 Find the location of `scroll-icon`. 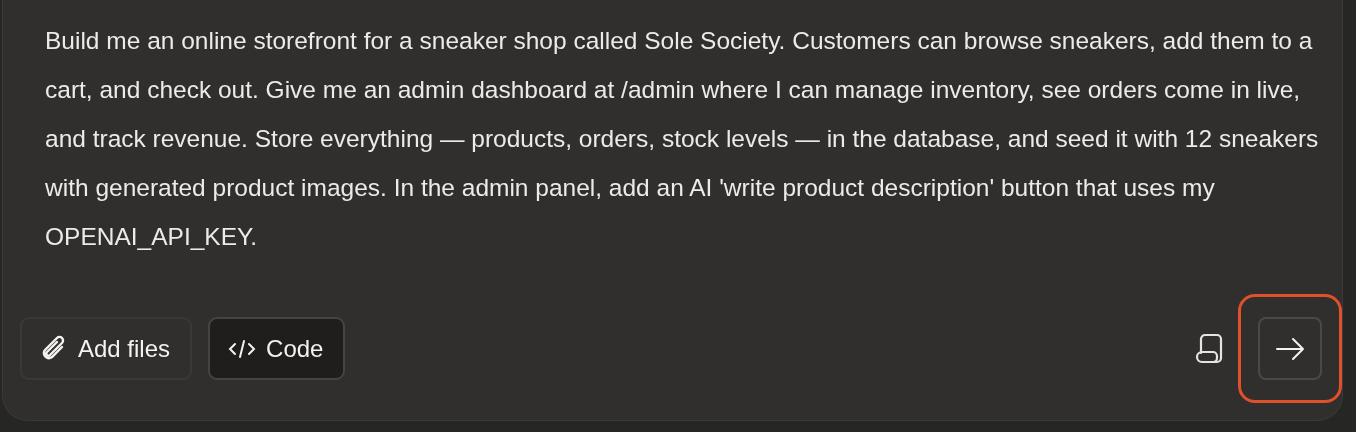

scroll-icon is located at coordinates (1209, 348).